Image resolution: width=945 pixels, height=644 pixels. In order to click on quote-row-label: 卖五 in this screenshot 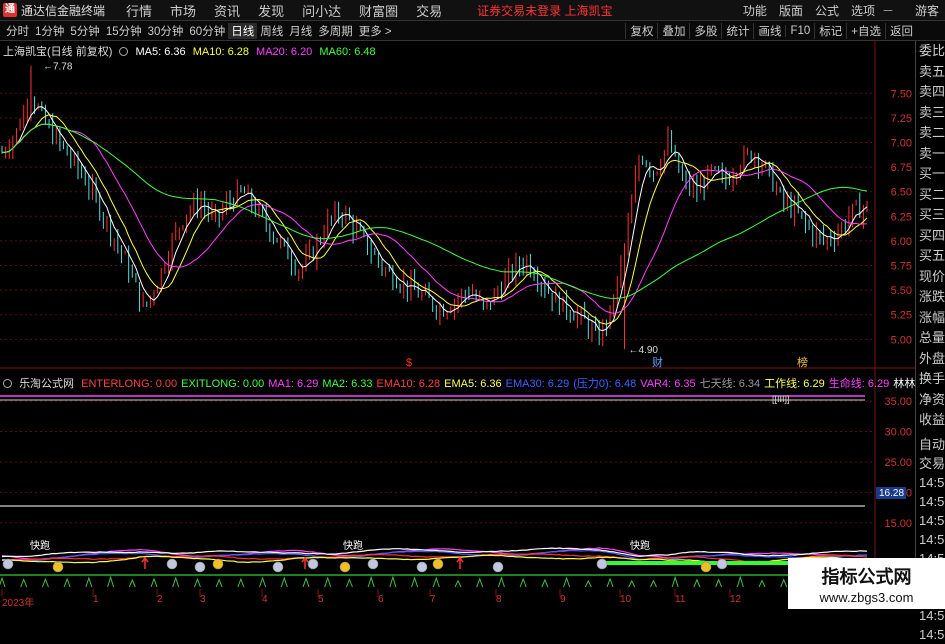, I will do `click(932, 71)`.